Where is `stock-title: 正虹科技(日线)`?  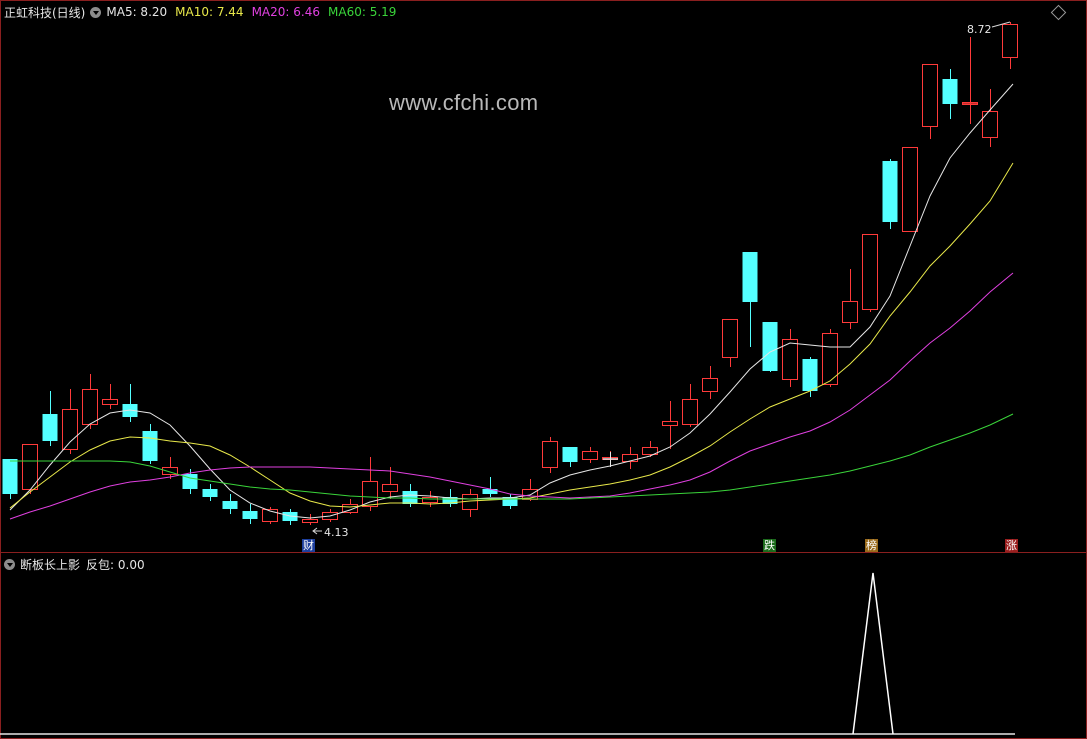 stock-title: 正虹科技(日线) is located at coordinates (44, 12).